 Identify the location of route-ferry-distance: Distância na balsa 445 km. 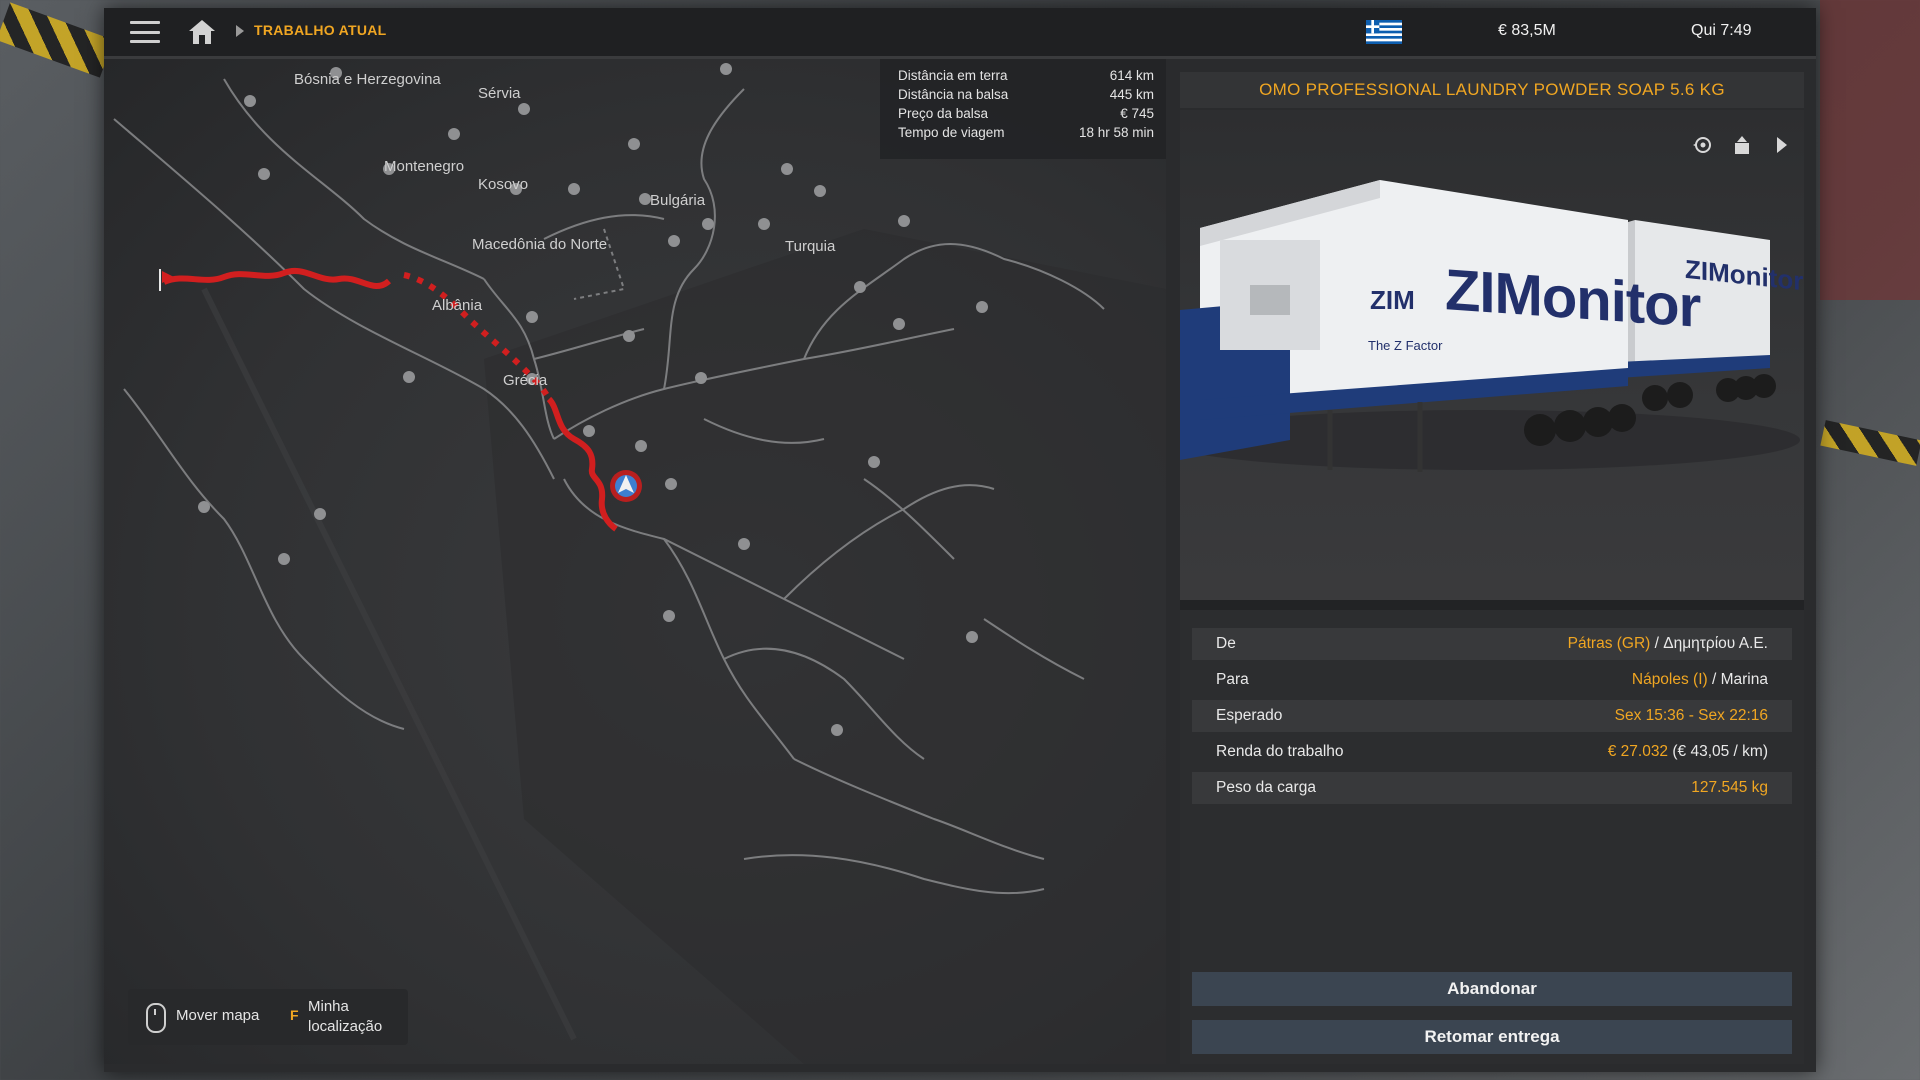
(1026, 94).